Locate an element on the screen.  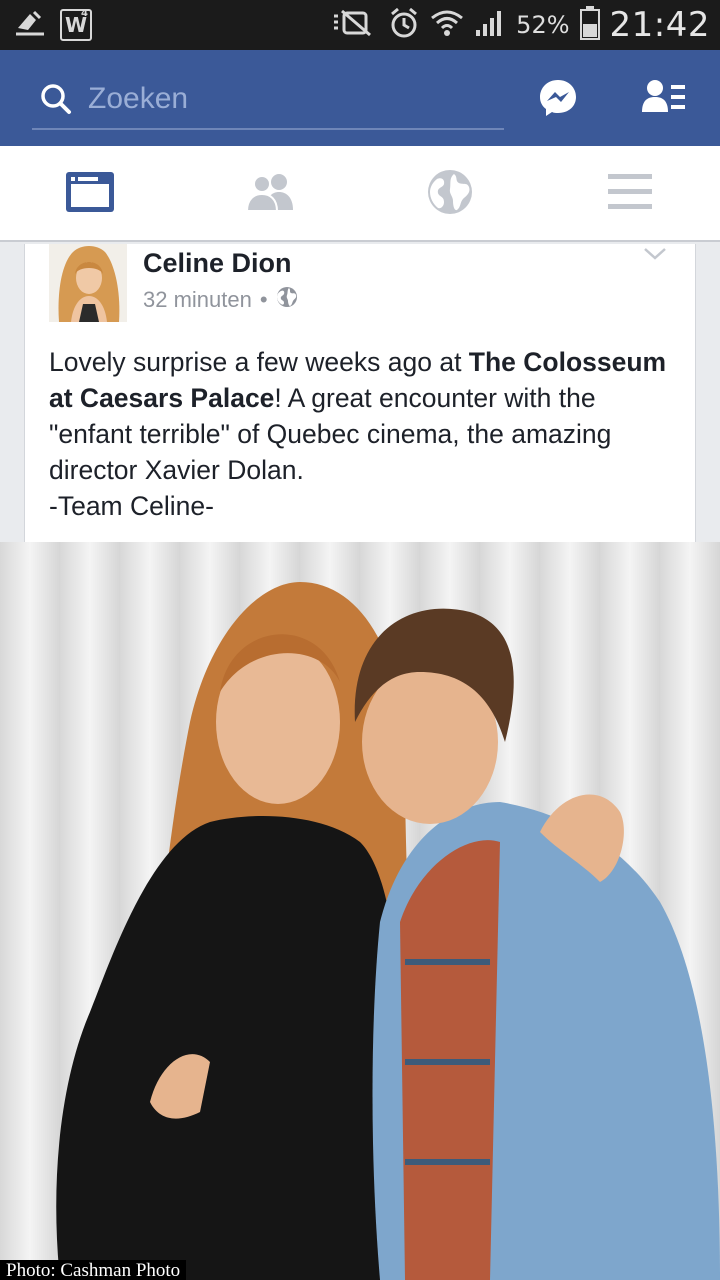
messenger-icon is located at coordinates (558, 102).